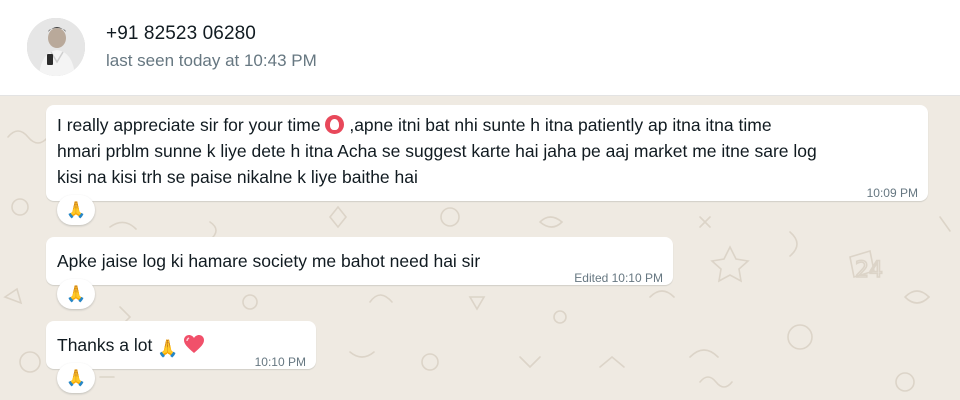 The image size is (960, 400). I want to click on last-seen-status: last seen today at 10:43 PM, so click(211, 60).